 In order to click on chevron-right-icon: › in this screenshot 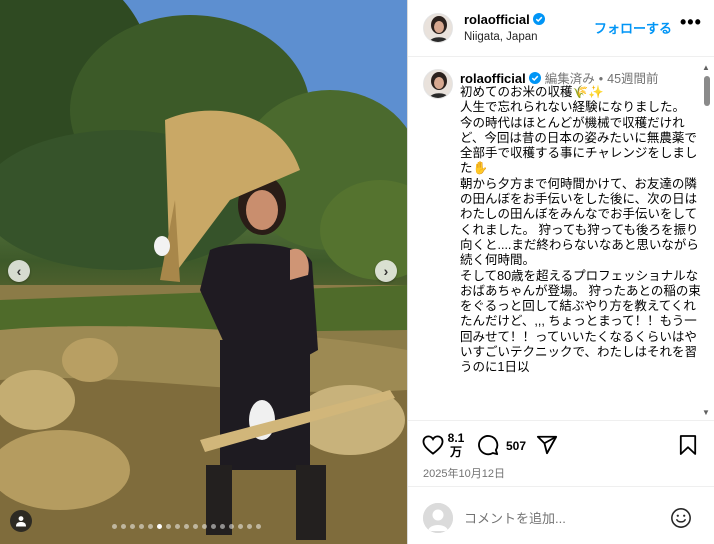, I will do `click(386, 271)`.